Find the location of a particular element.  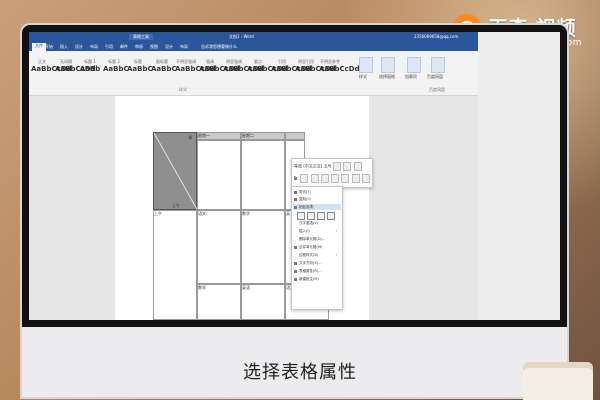

table-header-cell: 星期一 is located at coordinates (219, 136).